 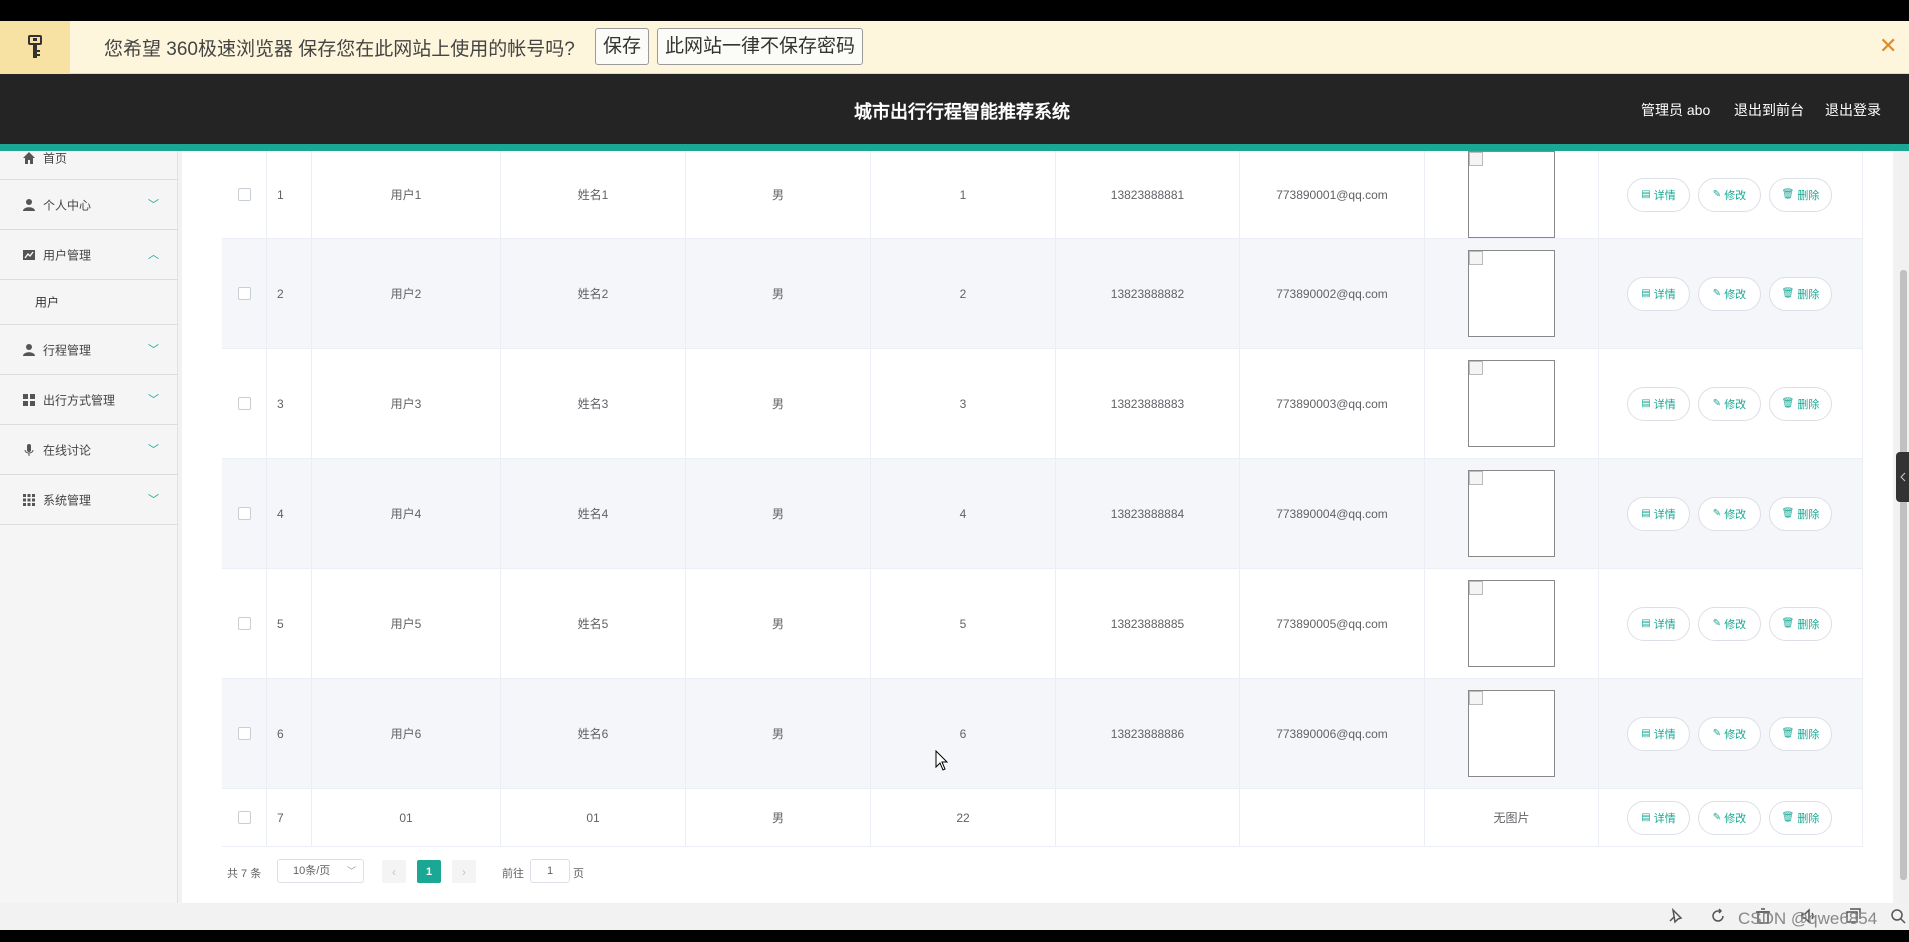 What do you see at coordinates (1853, 110) in the screenshot?
I see `logout-link: 退出登录` at bounding box center [1853, 110].